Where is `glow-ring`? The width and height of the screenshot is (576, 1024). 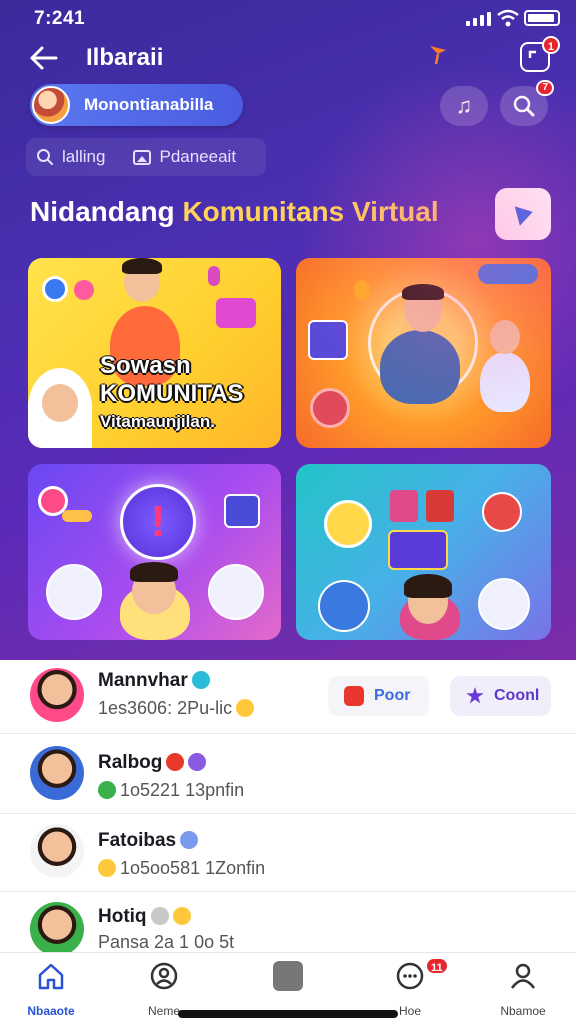 glow-ring is located at coordinates (423, 343).